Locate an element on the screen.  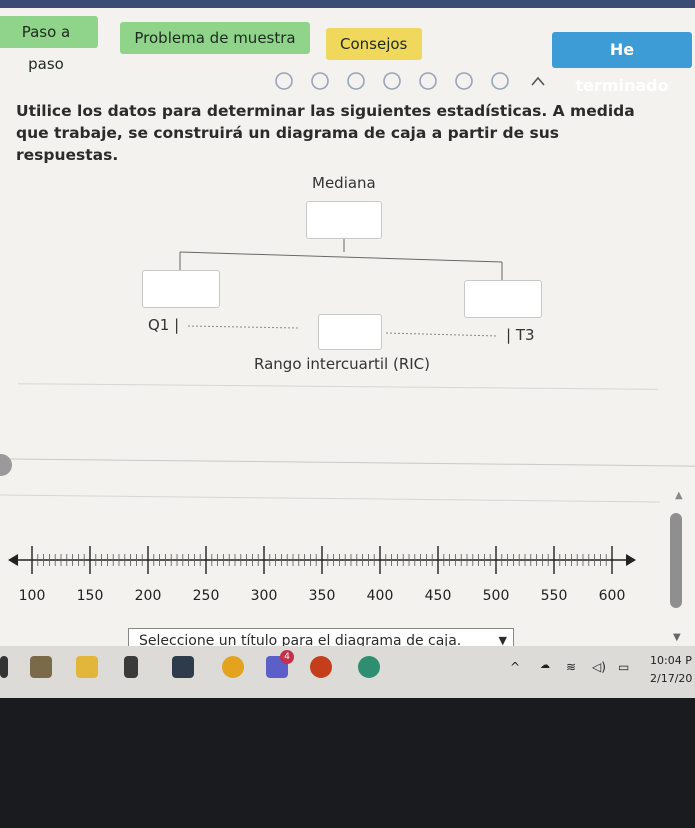
wifi-icon: ≋ is located at coordinates (571, 667).